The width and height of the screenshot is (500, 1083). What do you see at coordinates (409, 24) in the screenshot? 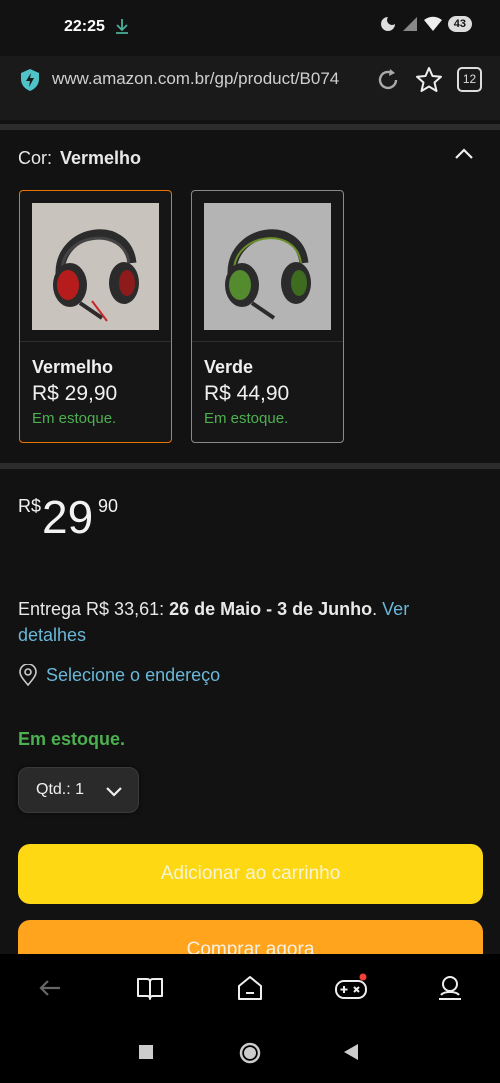
I see `signal-icon` at bounding box center [409, 24].